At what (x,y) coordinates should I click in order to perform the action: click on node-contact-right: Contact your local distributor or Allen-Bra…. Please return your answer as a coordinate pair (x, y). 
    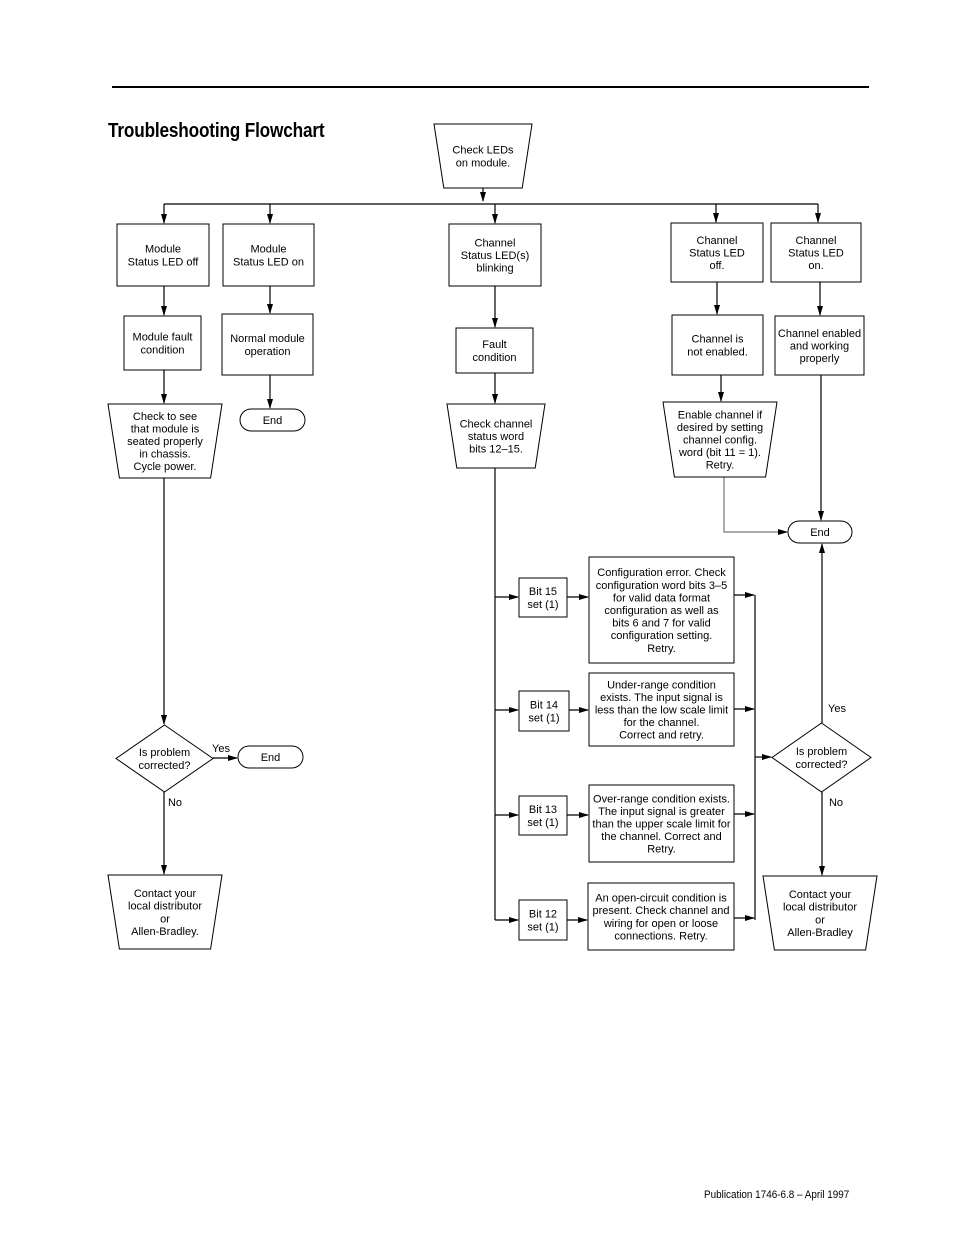
    Looking at the image, I should click on (820, 913).